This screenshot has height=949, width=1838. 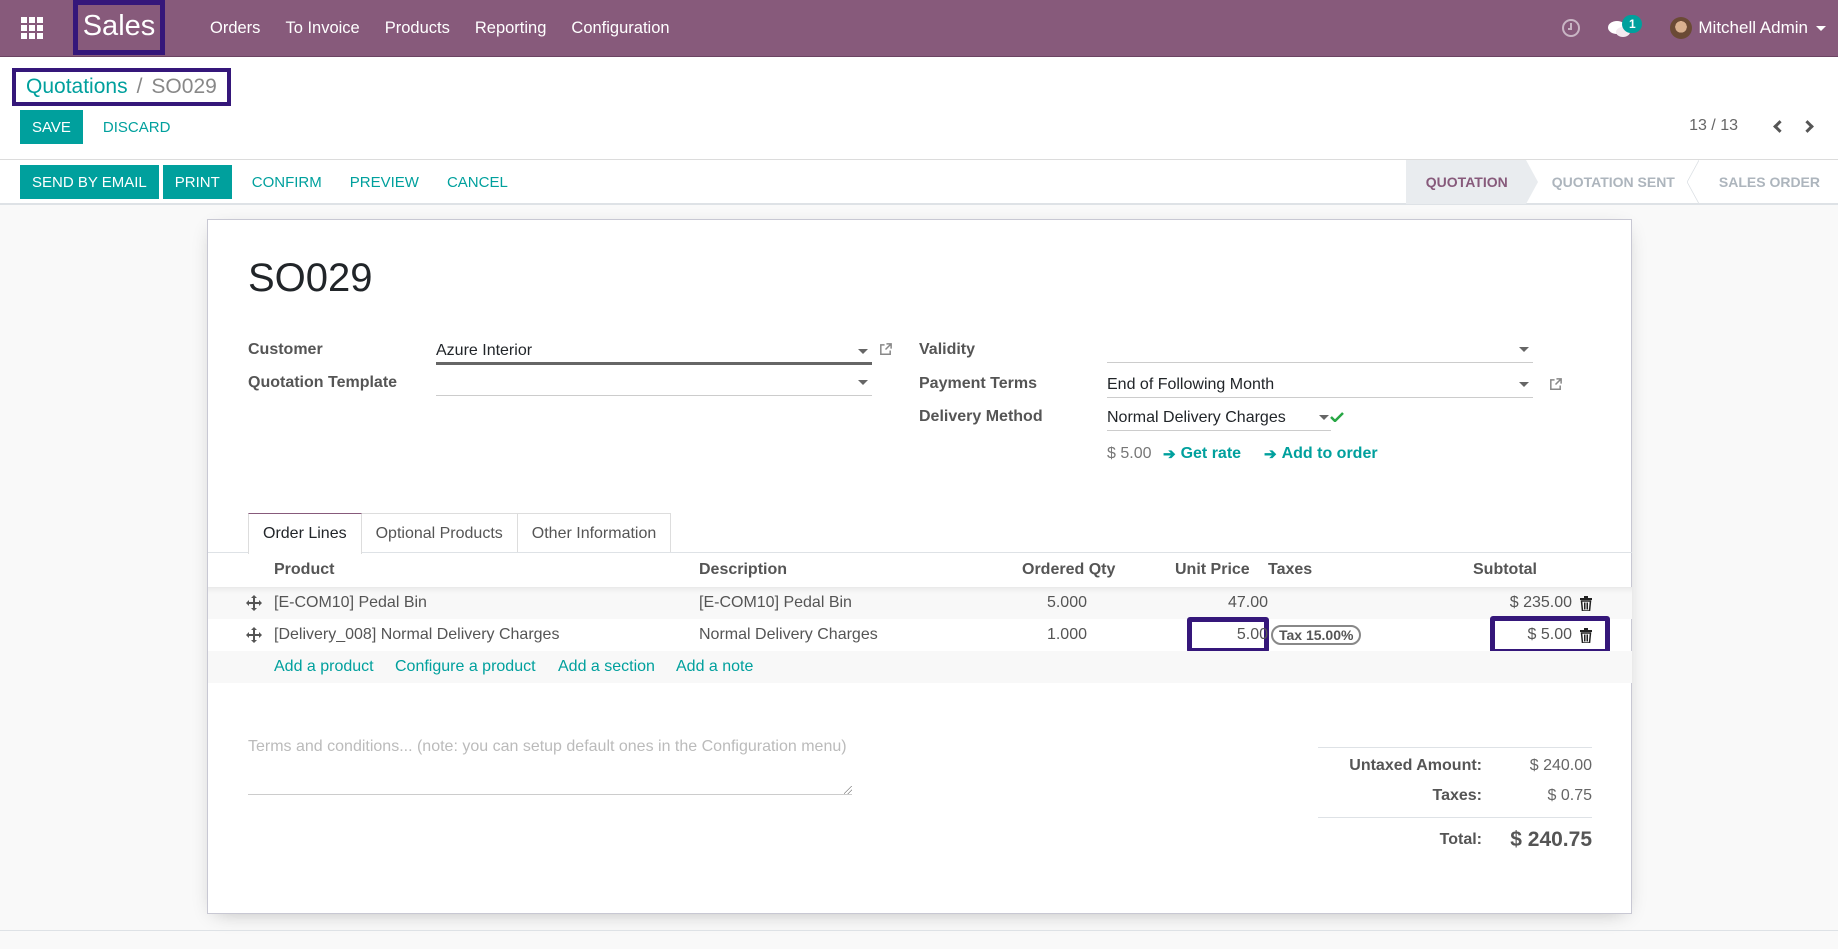 What do you see at coordinates (384, 182) in the screenshot?
I see `preview-button: PREVIEW` at bounding box center [384, 182].